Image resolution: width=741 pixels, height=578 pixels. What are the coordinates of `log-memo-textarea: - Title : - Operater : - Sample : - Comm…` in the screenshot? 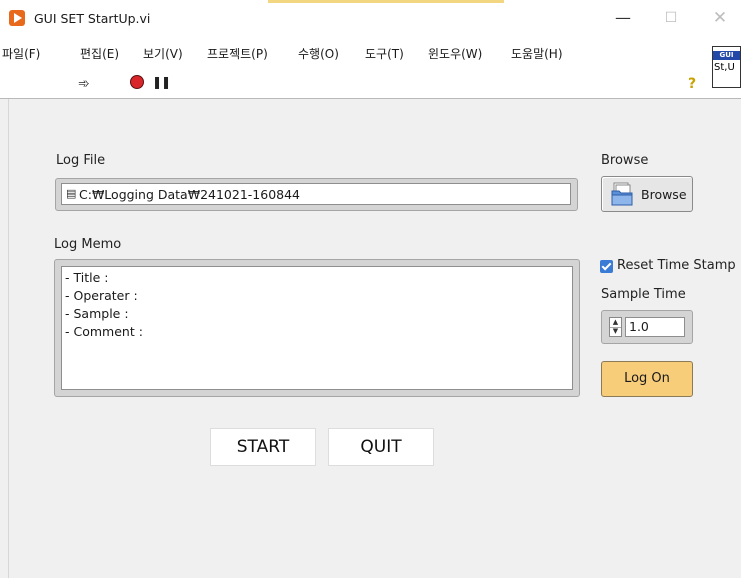 It's located at (317, 328).